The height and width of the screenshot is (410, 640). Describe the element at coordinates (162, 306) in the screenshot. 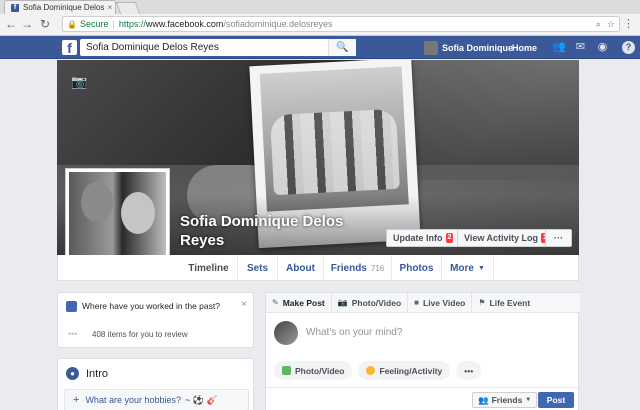

I see `work-prompt-title: Where have you worked in the past?` at that location.